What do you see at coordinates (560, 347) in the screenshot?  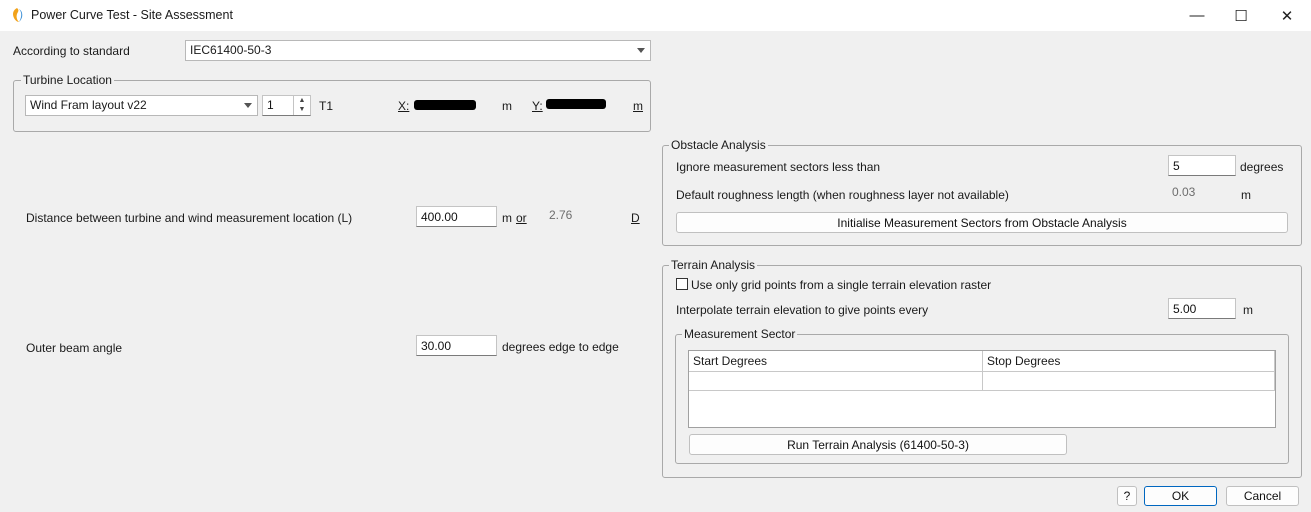 I see `beam-unit: degrees edge to edge` at bounding box center [560, 347].